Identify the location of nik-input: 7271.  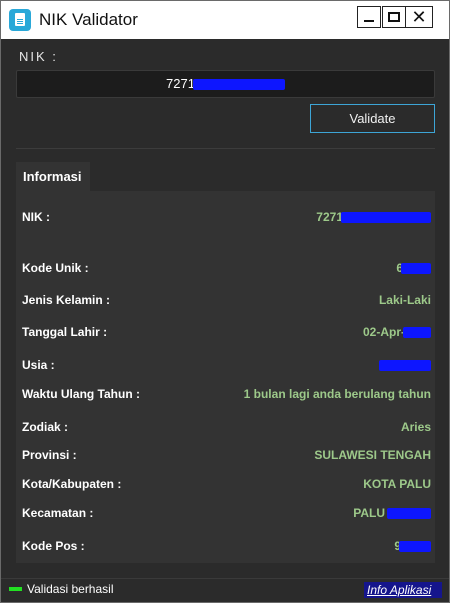
(225, 84).